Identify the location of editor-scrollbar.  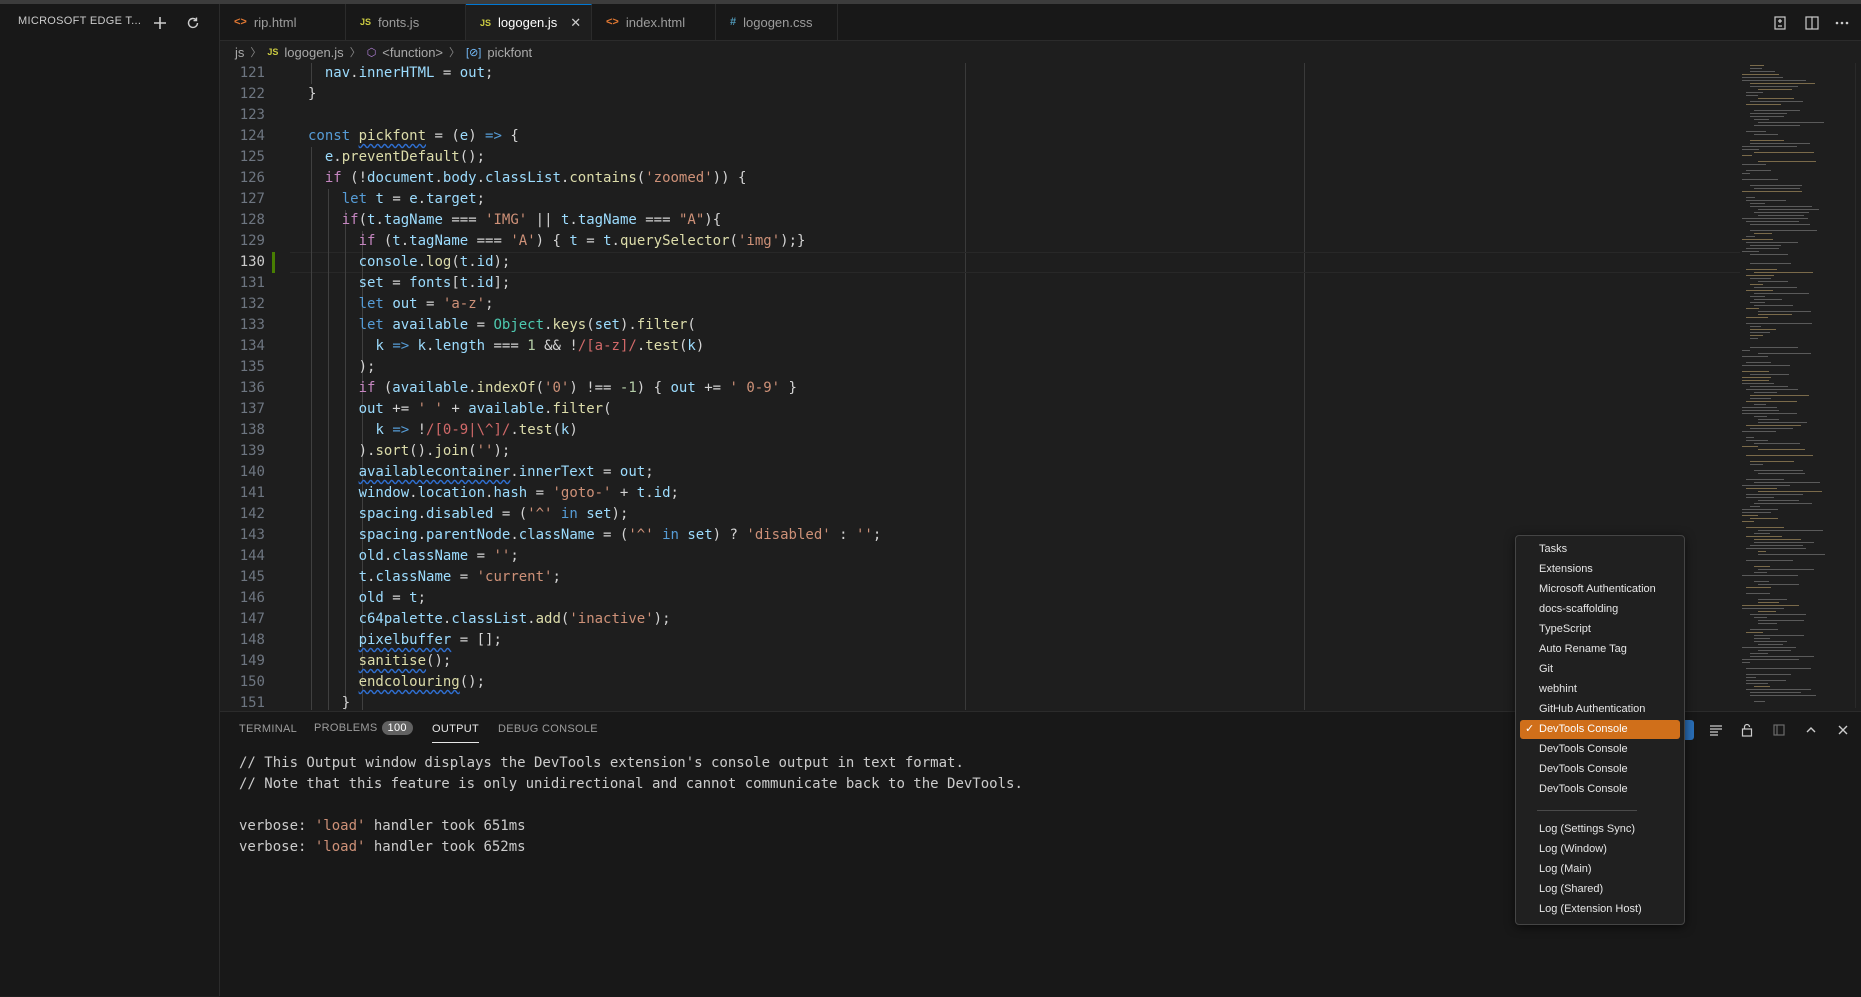
(1858, 385).